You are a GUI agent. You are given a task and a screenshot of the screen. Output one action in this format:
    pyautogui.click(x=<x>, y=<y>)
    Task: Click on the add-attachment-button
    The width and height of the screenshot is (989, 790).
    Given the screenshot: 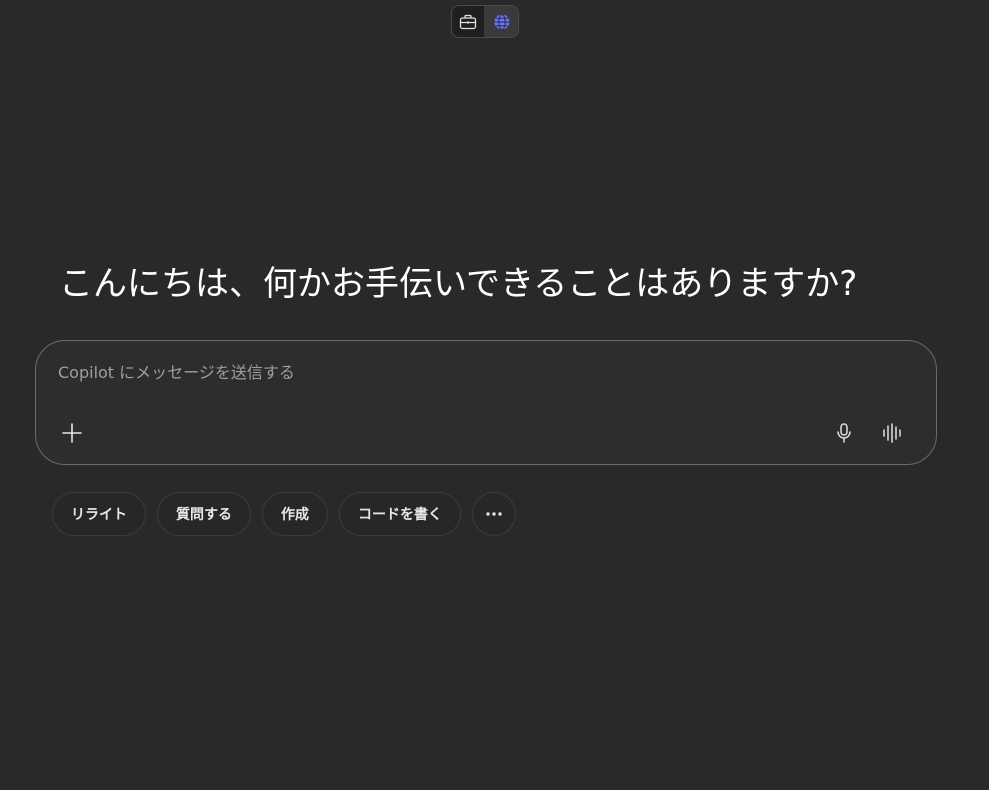 What is the action you would take?
    pyautogui.click(x=72, y=433)
    